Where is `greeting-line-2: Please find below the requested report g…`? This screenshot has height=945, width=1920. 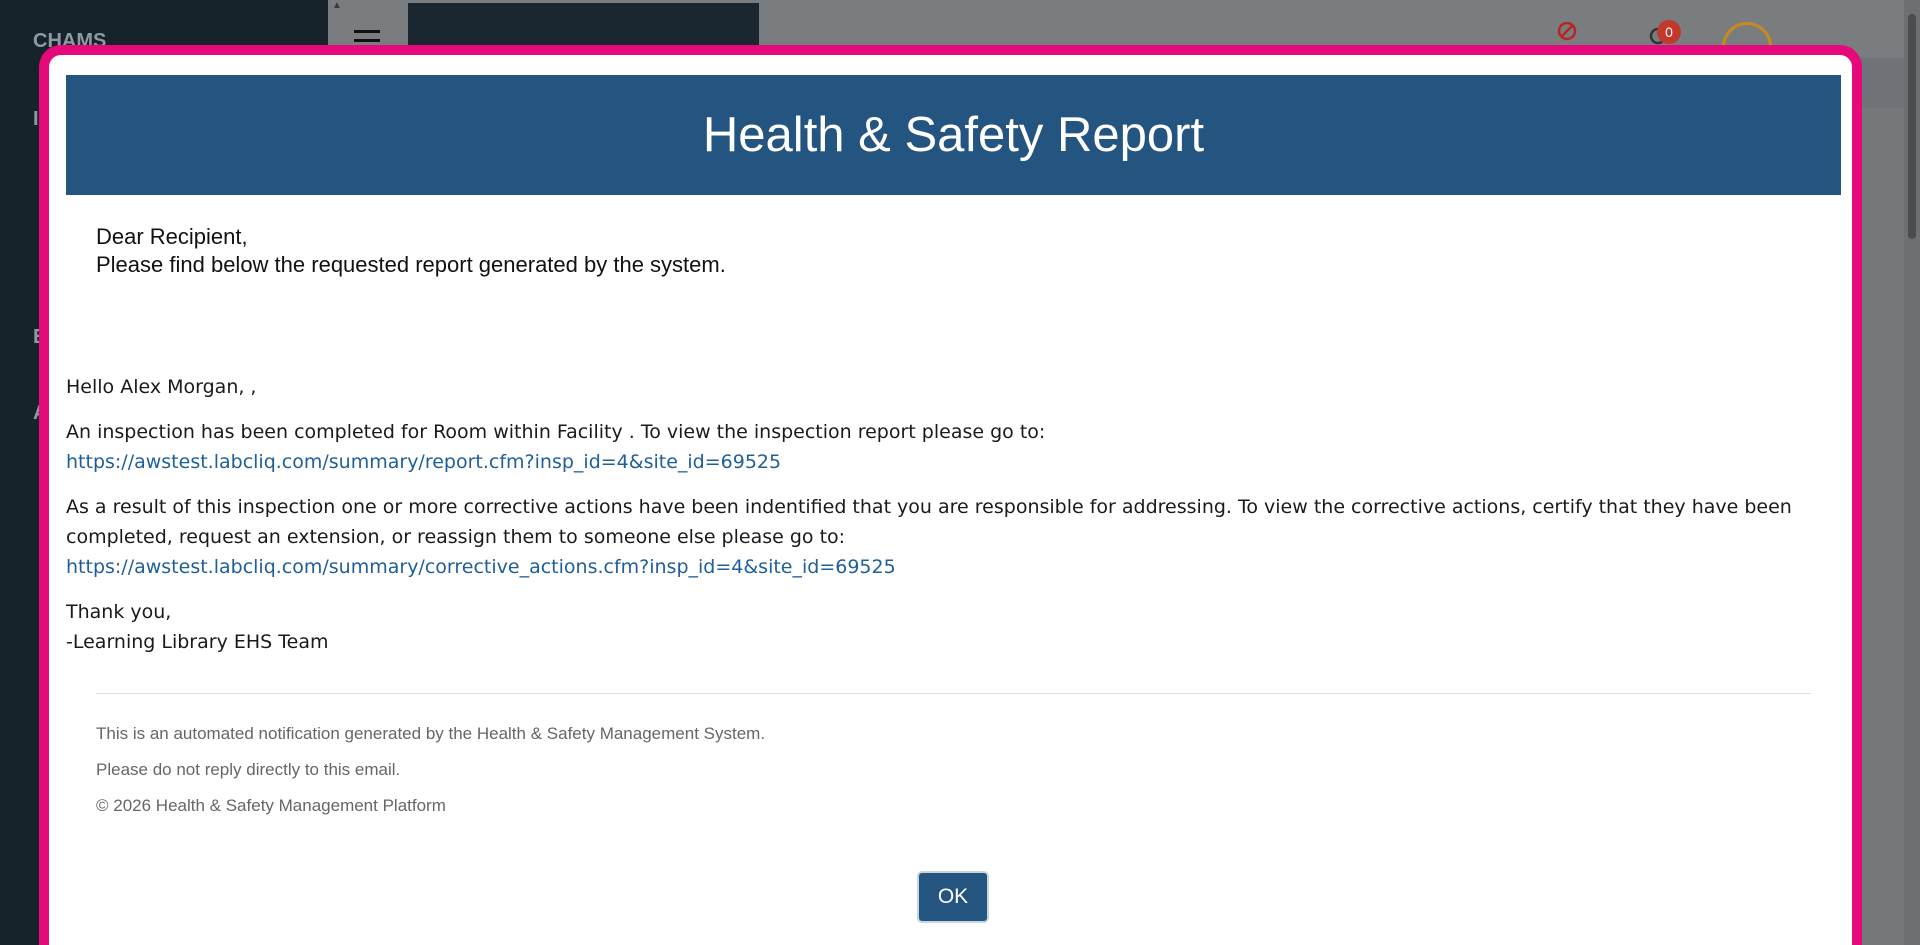
greeting-line-2: Please find below the requested report g… is located at coordinates (411, 264).